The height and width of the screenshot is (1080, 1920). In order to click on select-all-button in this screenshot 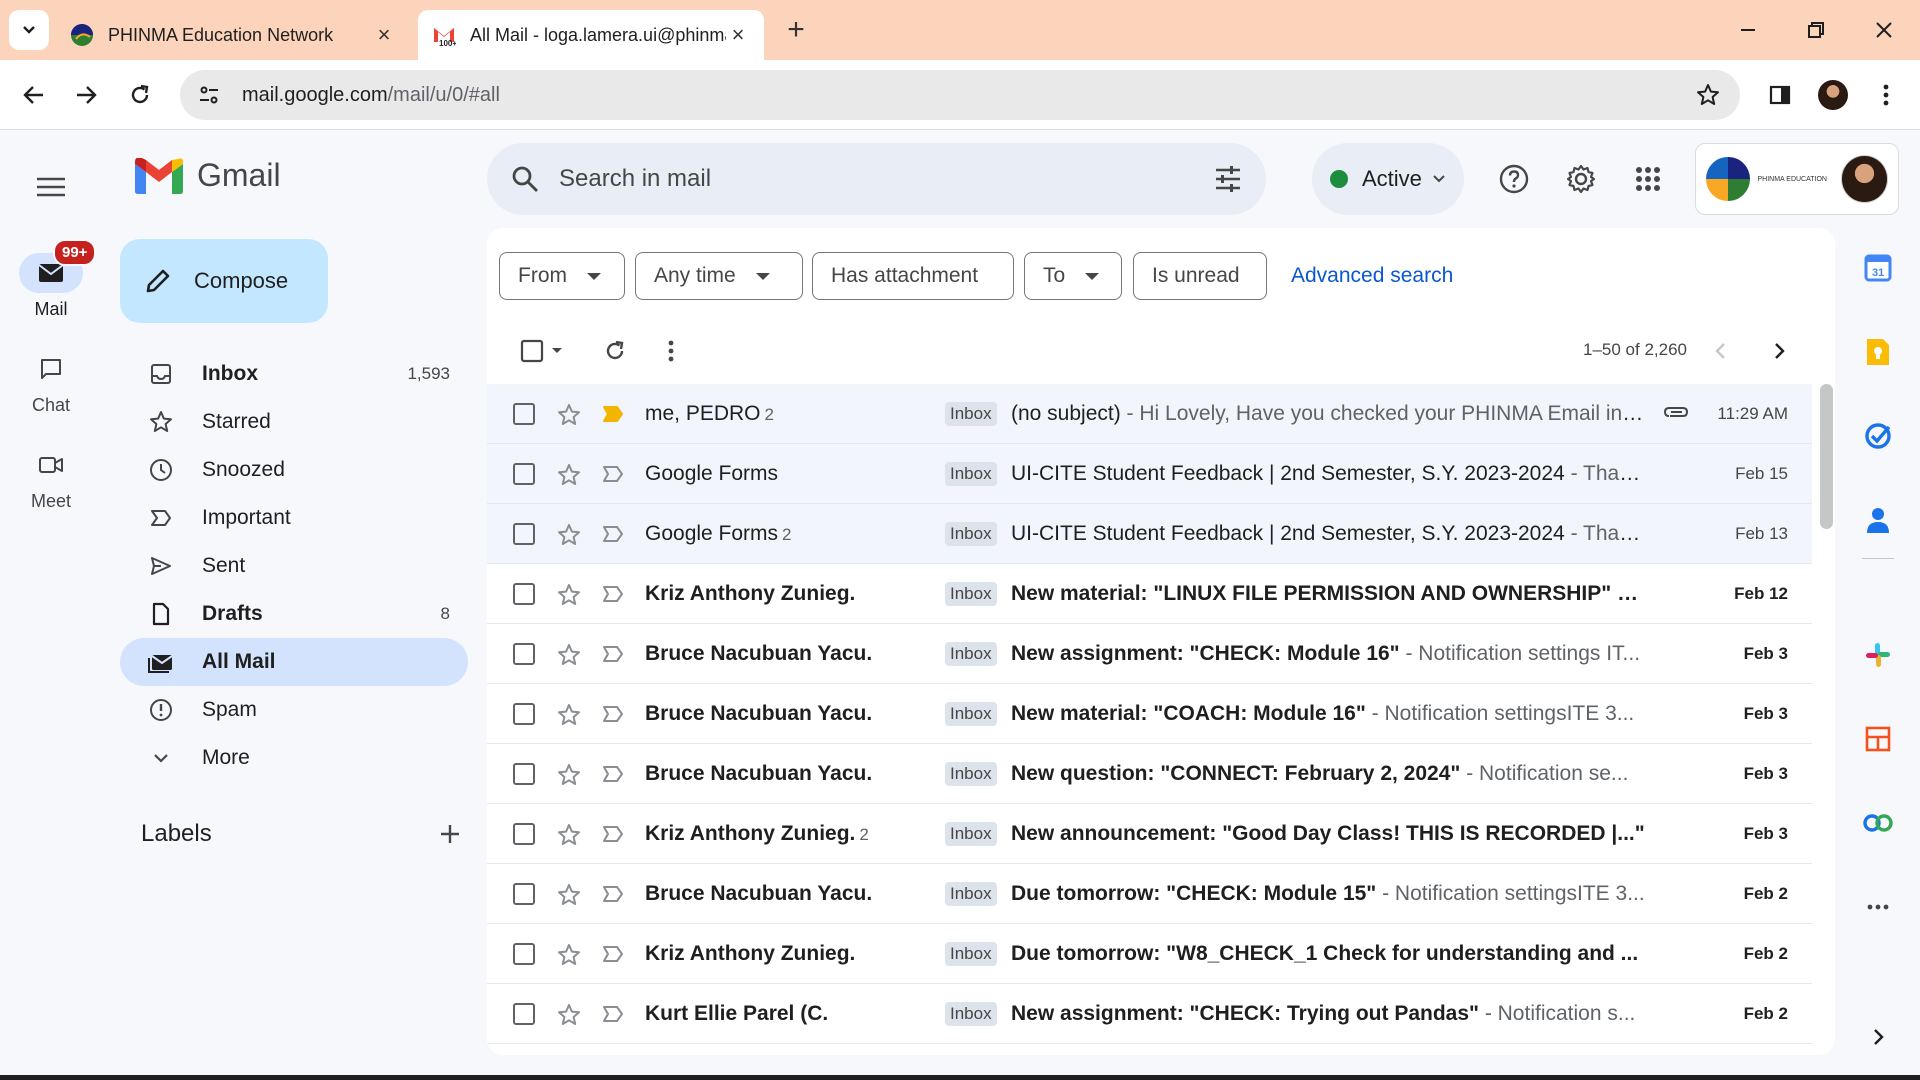, I will do `click(543, 351)`.